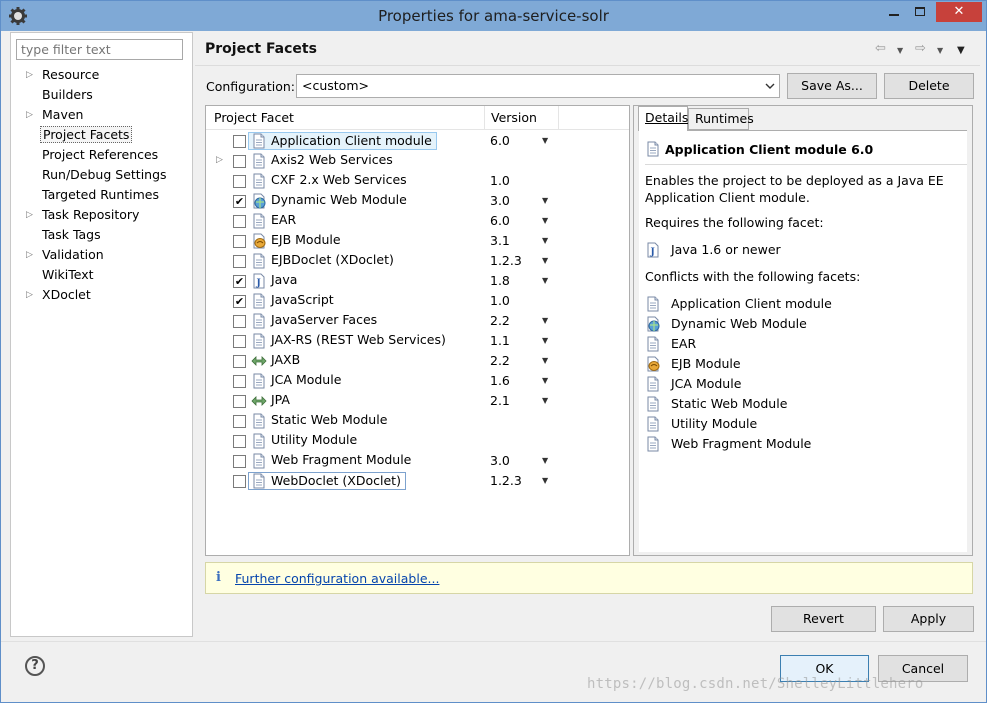 This screenshot has height=703, width=987. I want to click on table-row: JPA 2.1 ▼, so click(417, 401).